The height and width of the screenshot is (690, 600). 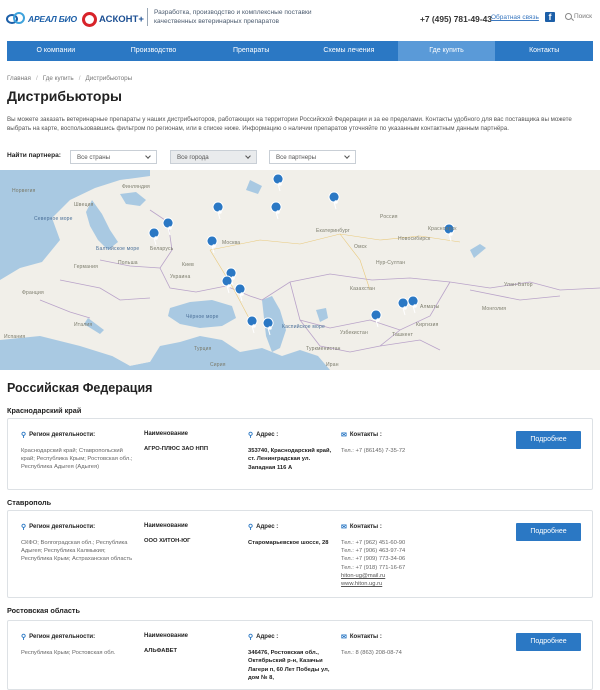 I want to click on map-label-kiev: Киев, so click(x=188, y=265).